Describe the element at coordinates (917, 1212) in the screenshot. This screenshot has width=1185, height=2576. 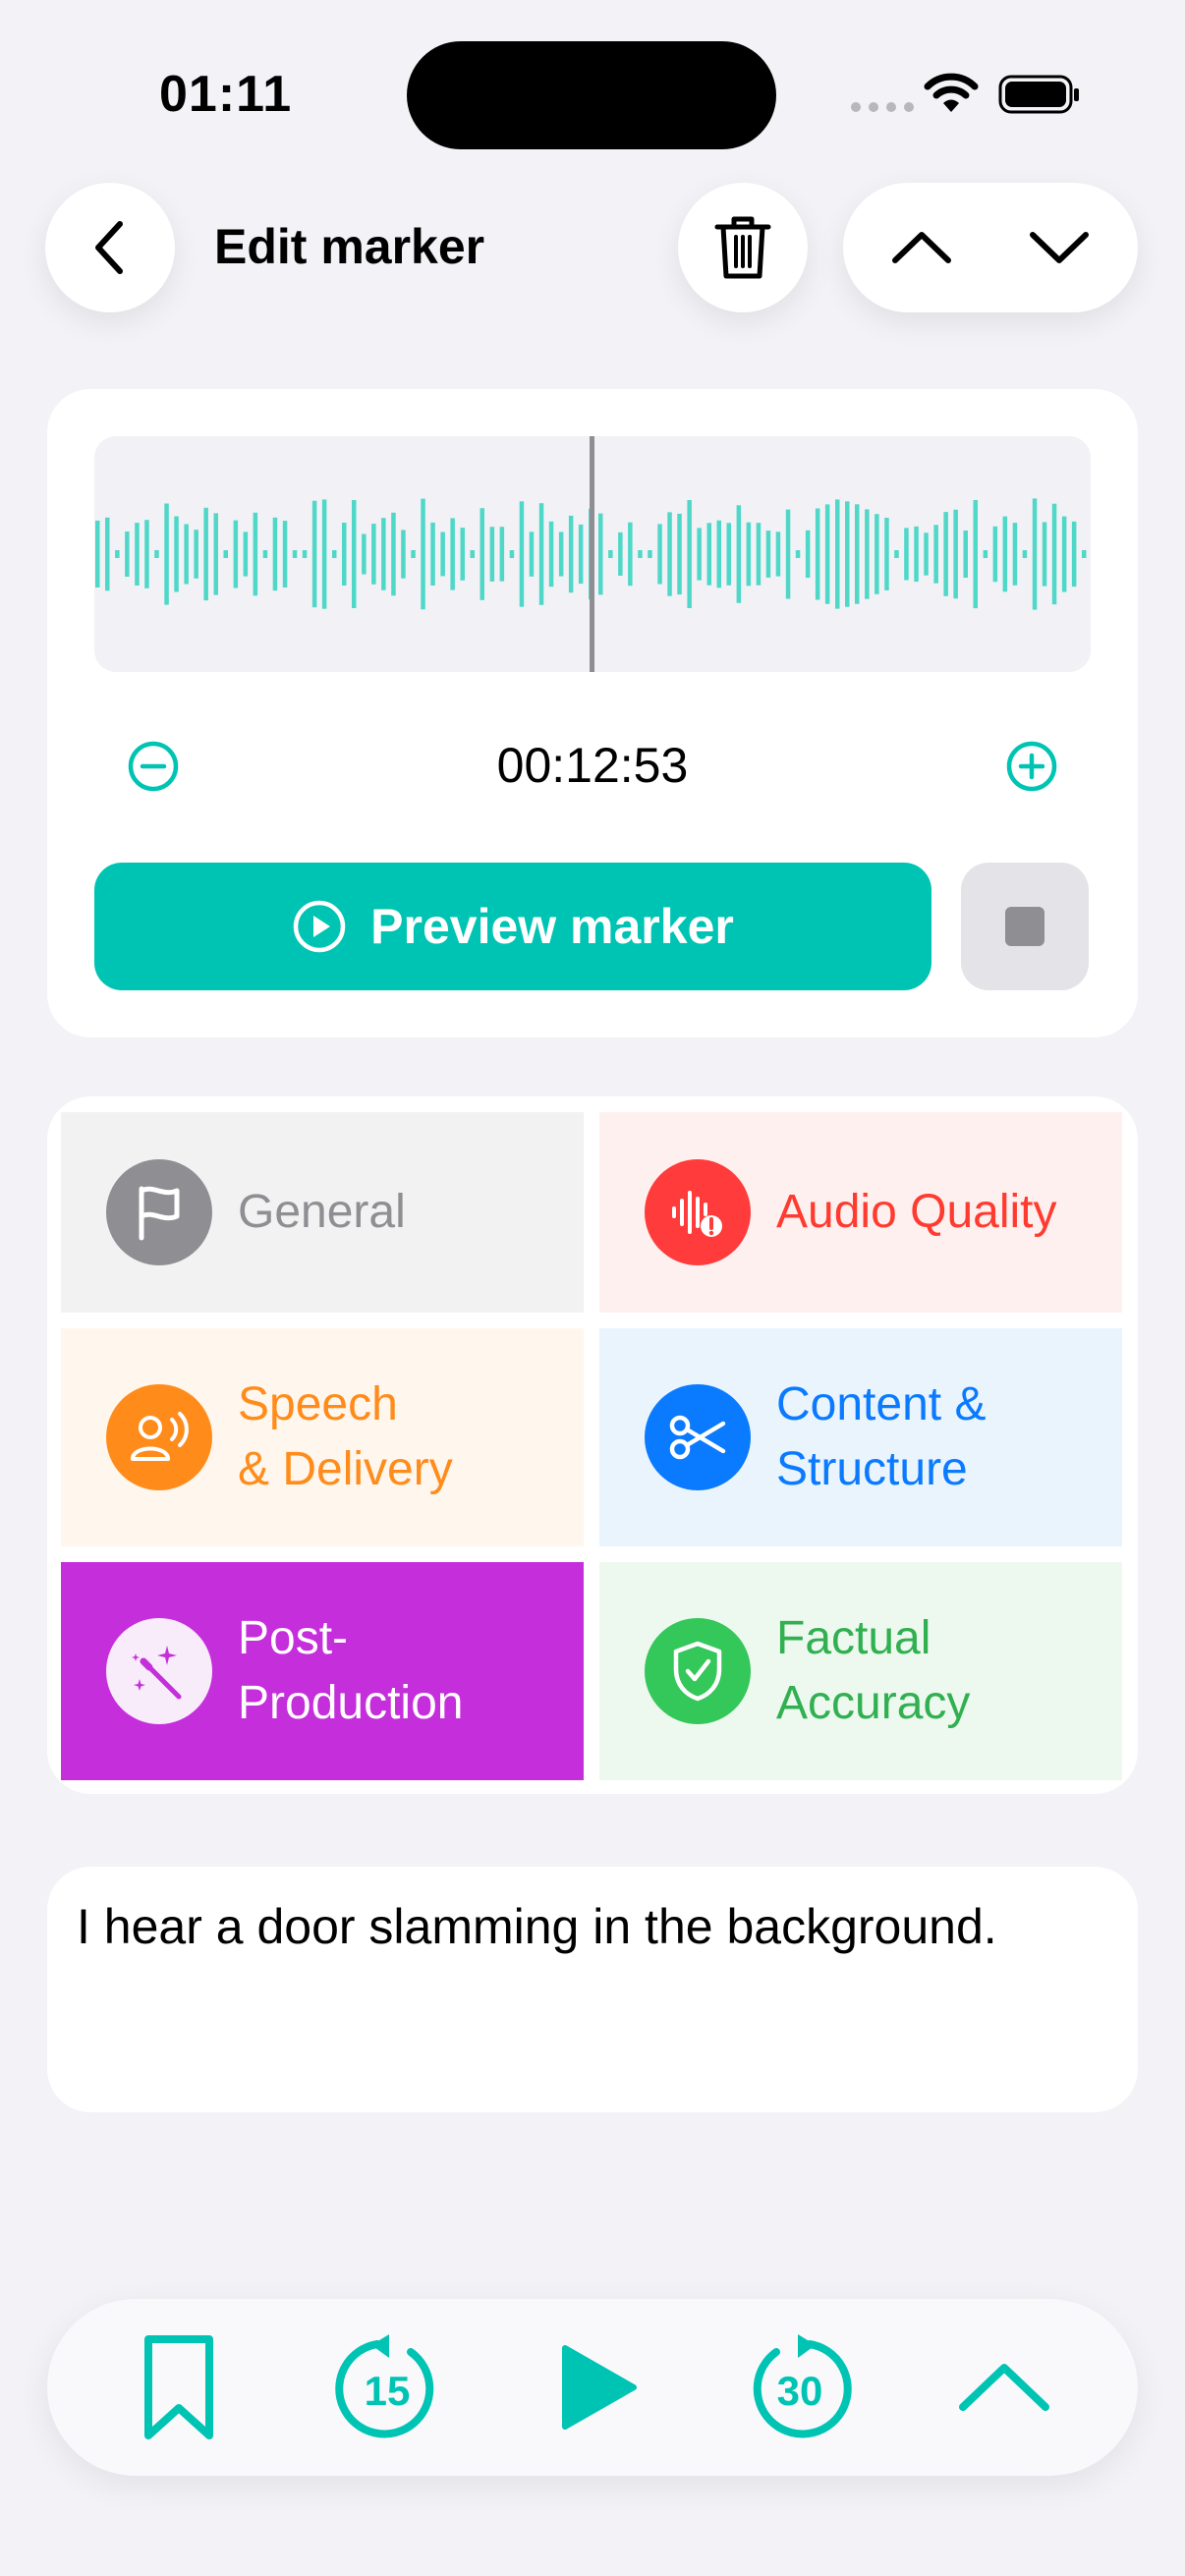
I see `category-label: Audio Quality` at that location.